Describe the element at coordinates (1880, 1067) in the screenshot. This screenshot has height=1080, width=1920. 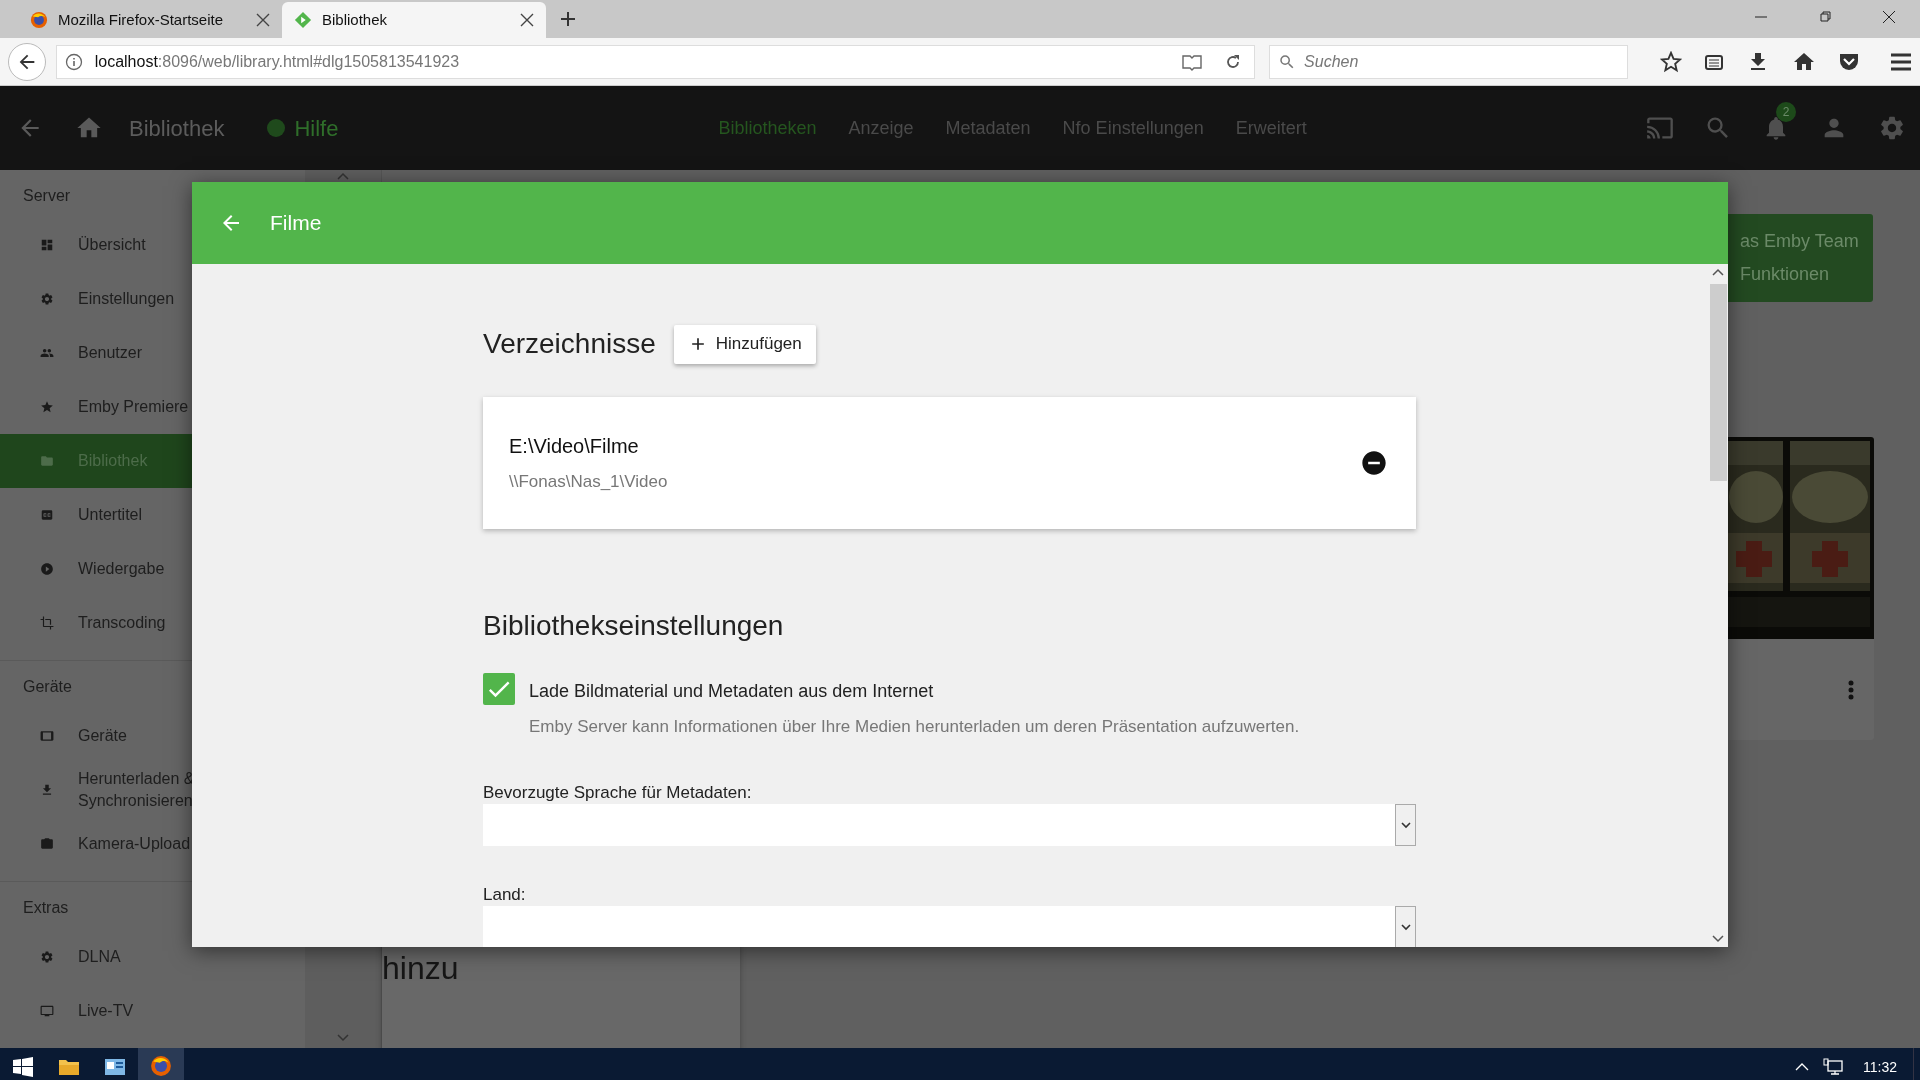
I see `clock: 11:32` at that location.